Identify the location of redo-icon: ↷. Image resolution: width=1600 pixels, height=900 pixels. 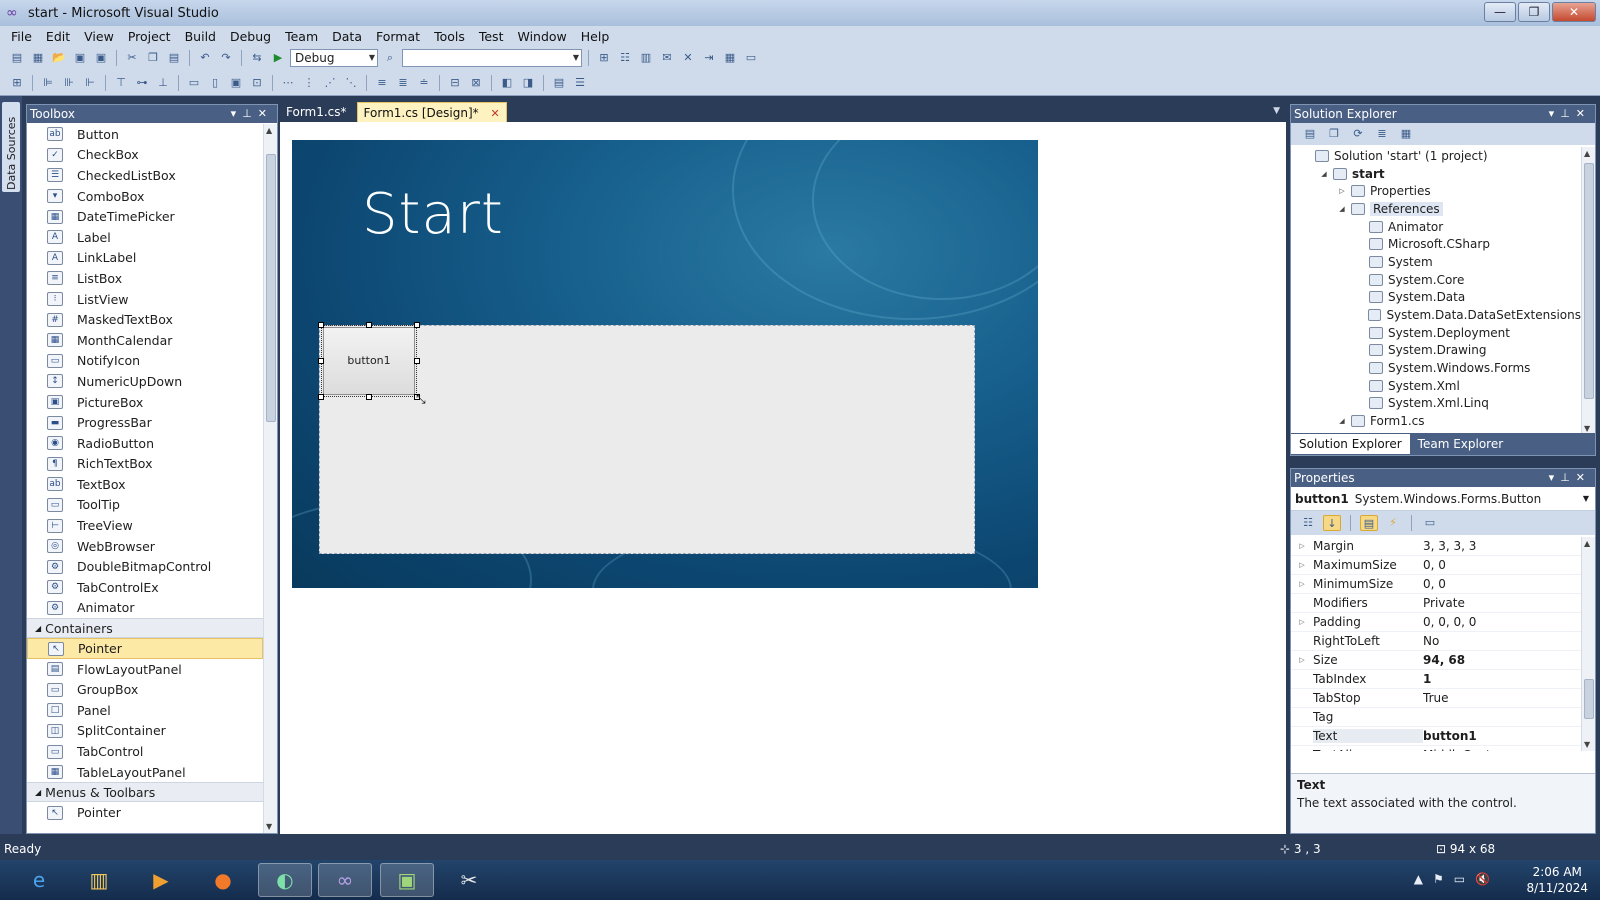
(226, 58).